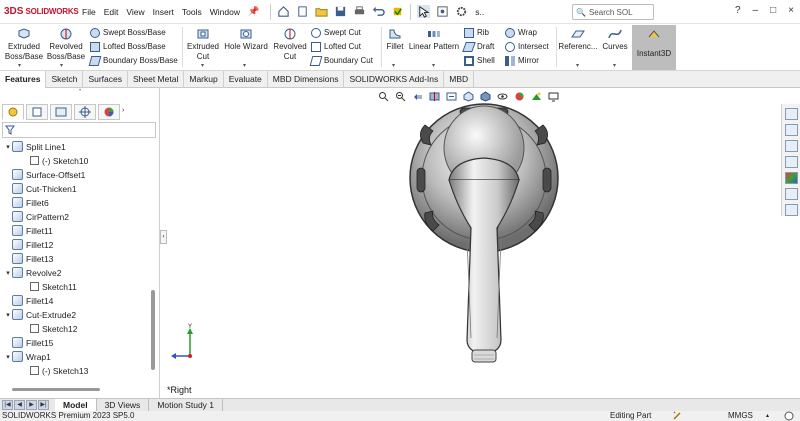  I want to click on wrap-button: Wrap, so click(521, 32).